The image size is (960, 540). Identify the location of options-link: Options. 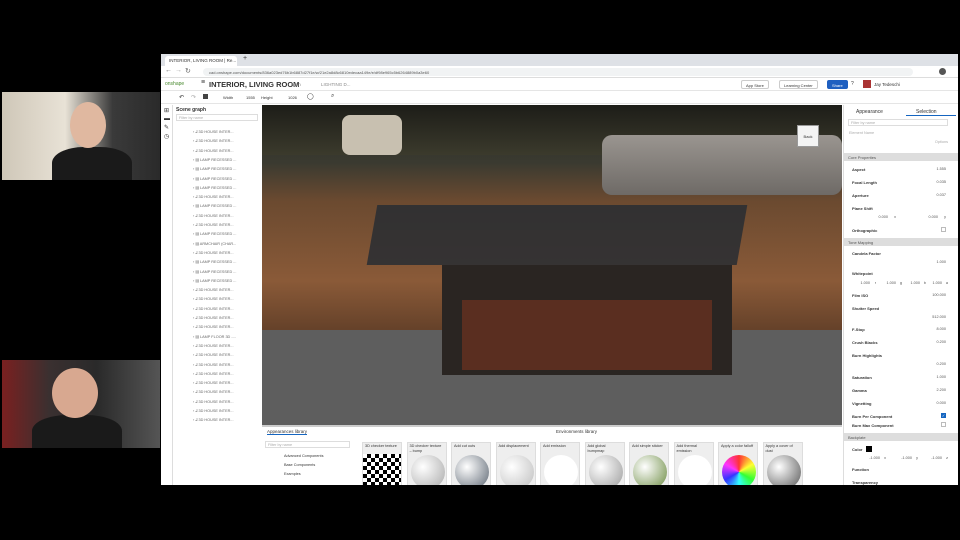
(941, 142).